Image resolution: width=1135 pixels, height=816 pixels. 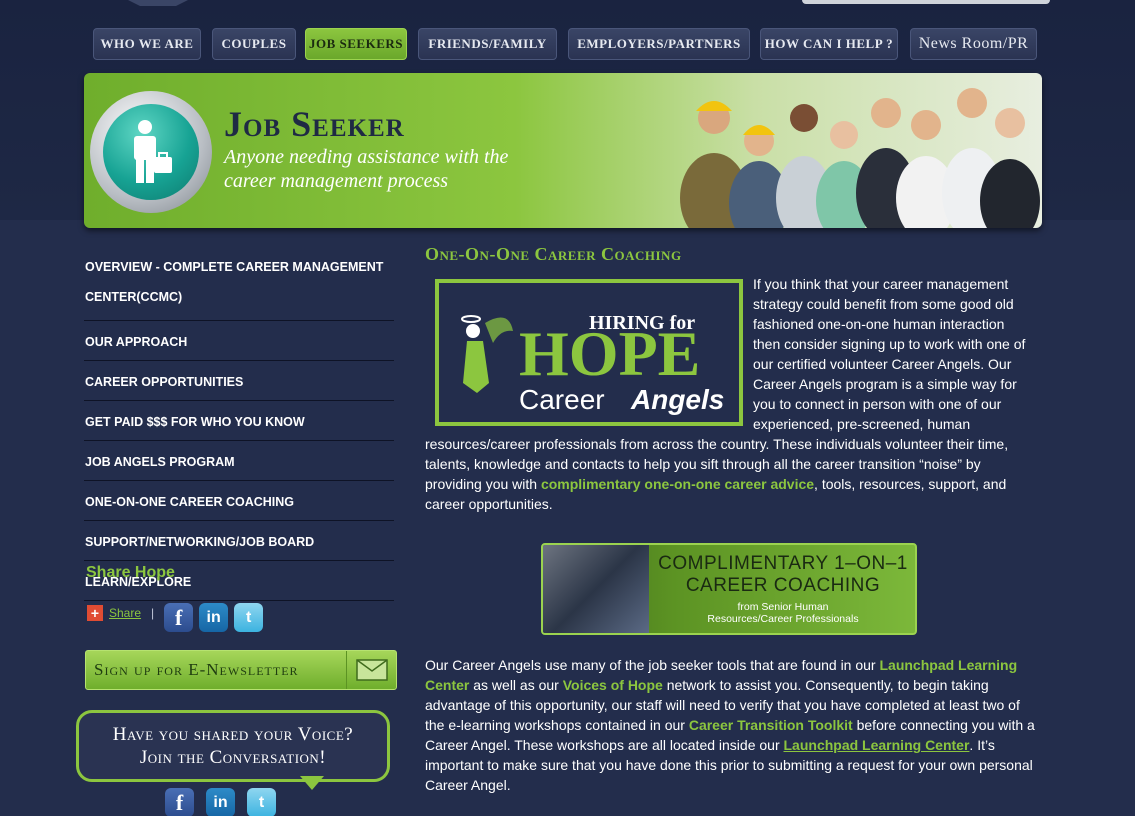 I want to click on career-transition-toolkit-link: Career Transition Toolkit, so click(x=771, y=725).